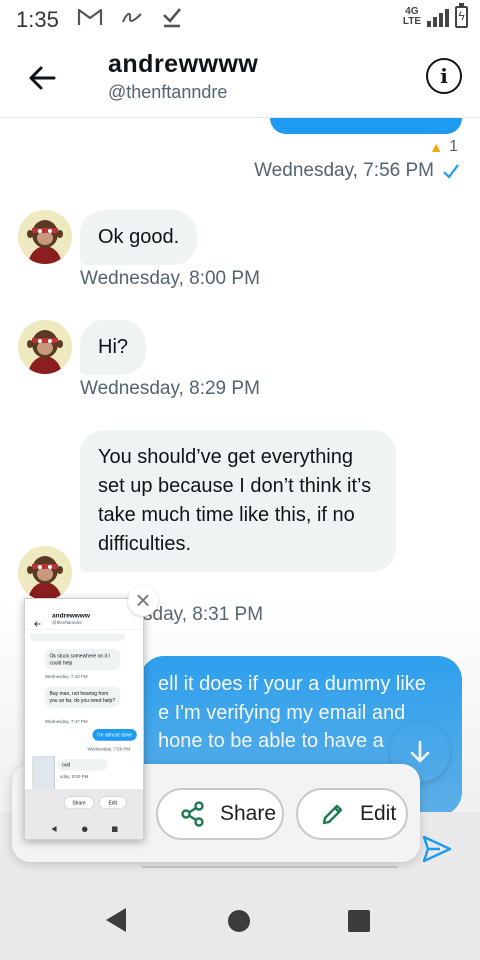  Describe the element at coordinates (240, 20) in the screenshot. I see `status-bar: 1:35 4G LTE` at that location.